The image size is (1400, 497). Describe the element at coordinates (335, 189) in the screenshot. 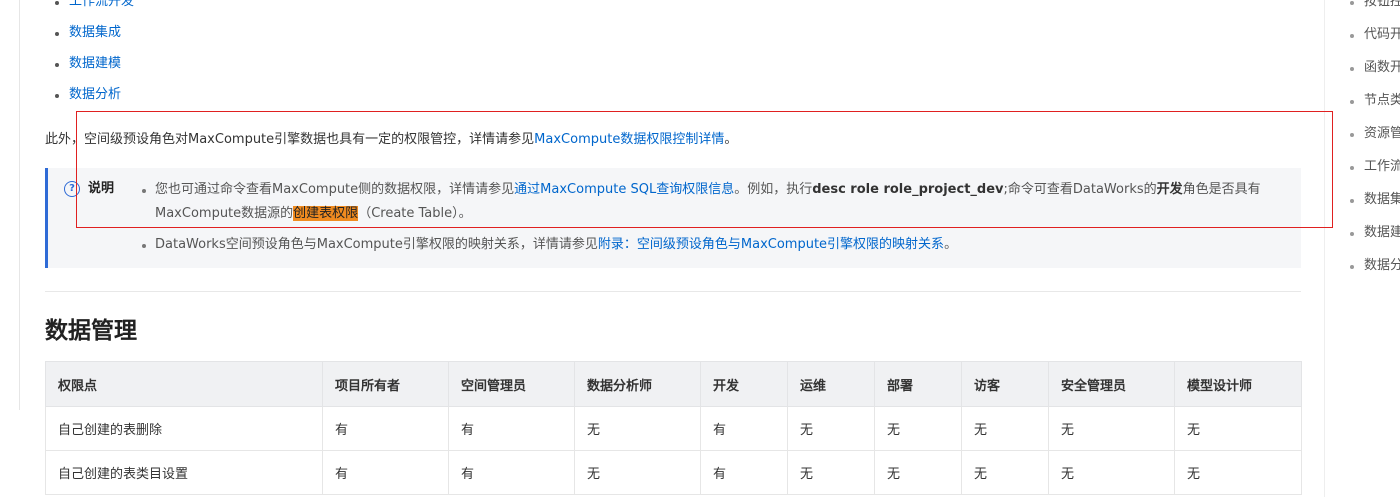

I see `note-text: 您也可通过命令查看MaxCompute侧的数据权限，详情请参见` at that location.